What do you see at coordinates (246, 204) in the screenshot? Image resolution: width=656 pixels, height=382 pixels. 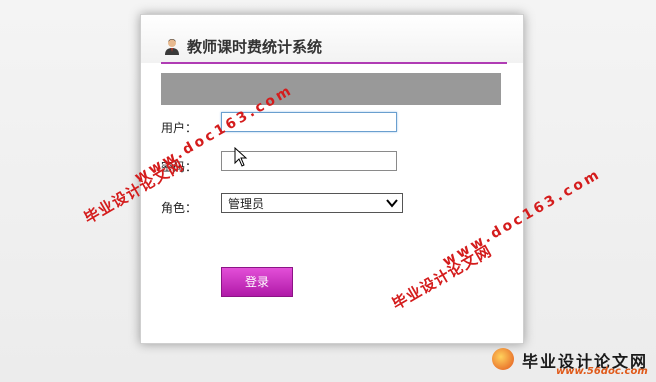 I see `role-selected-value: 管理员` at bounding box center [246, 204].